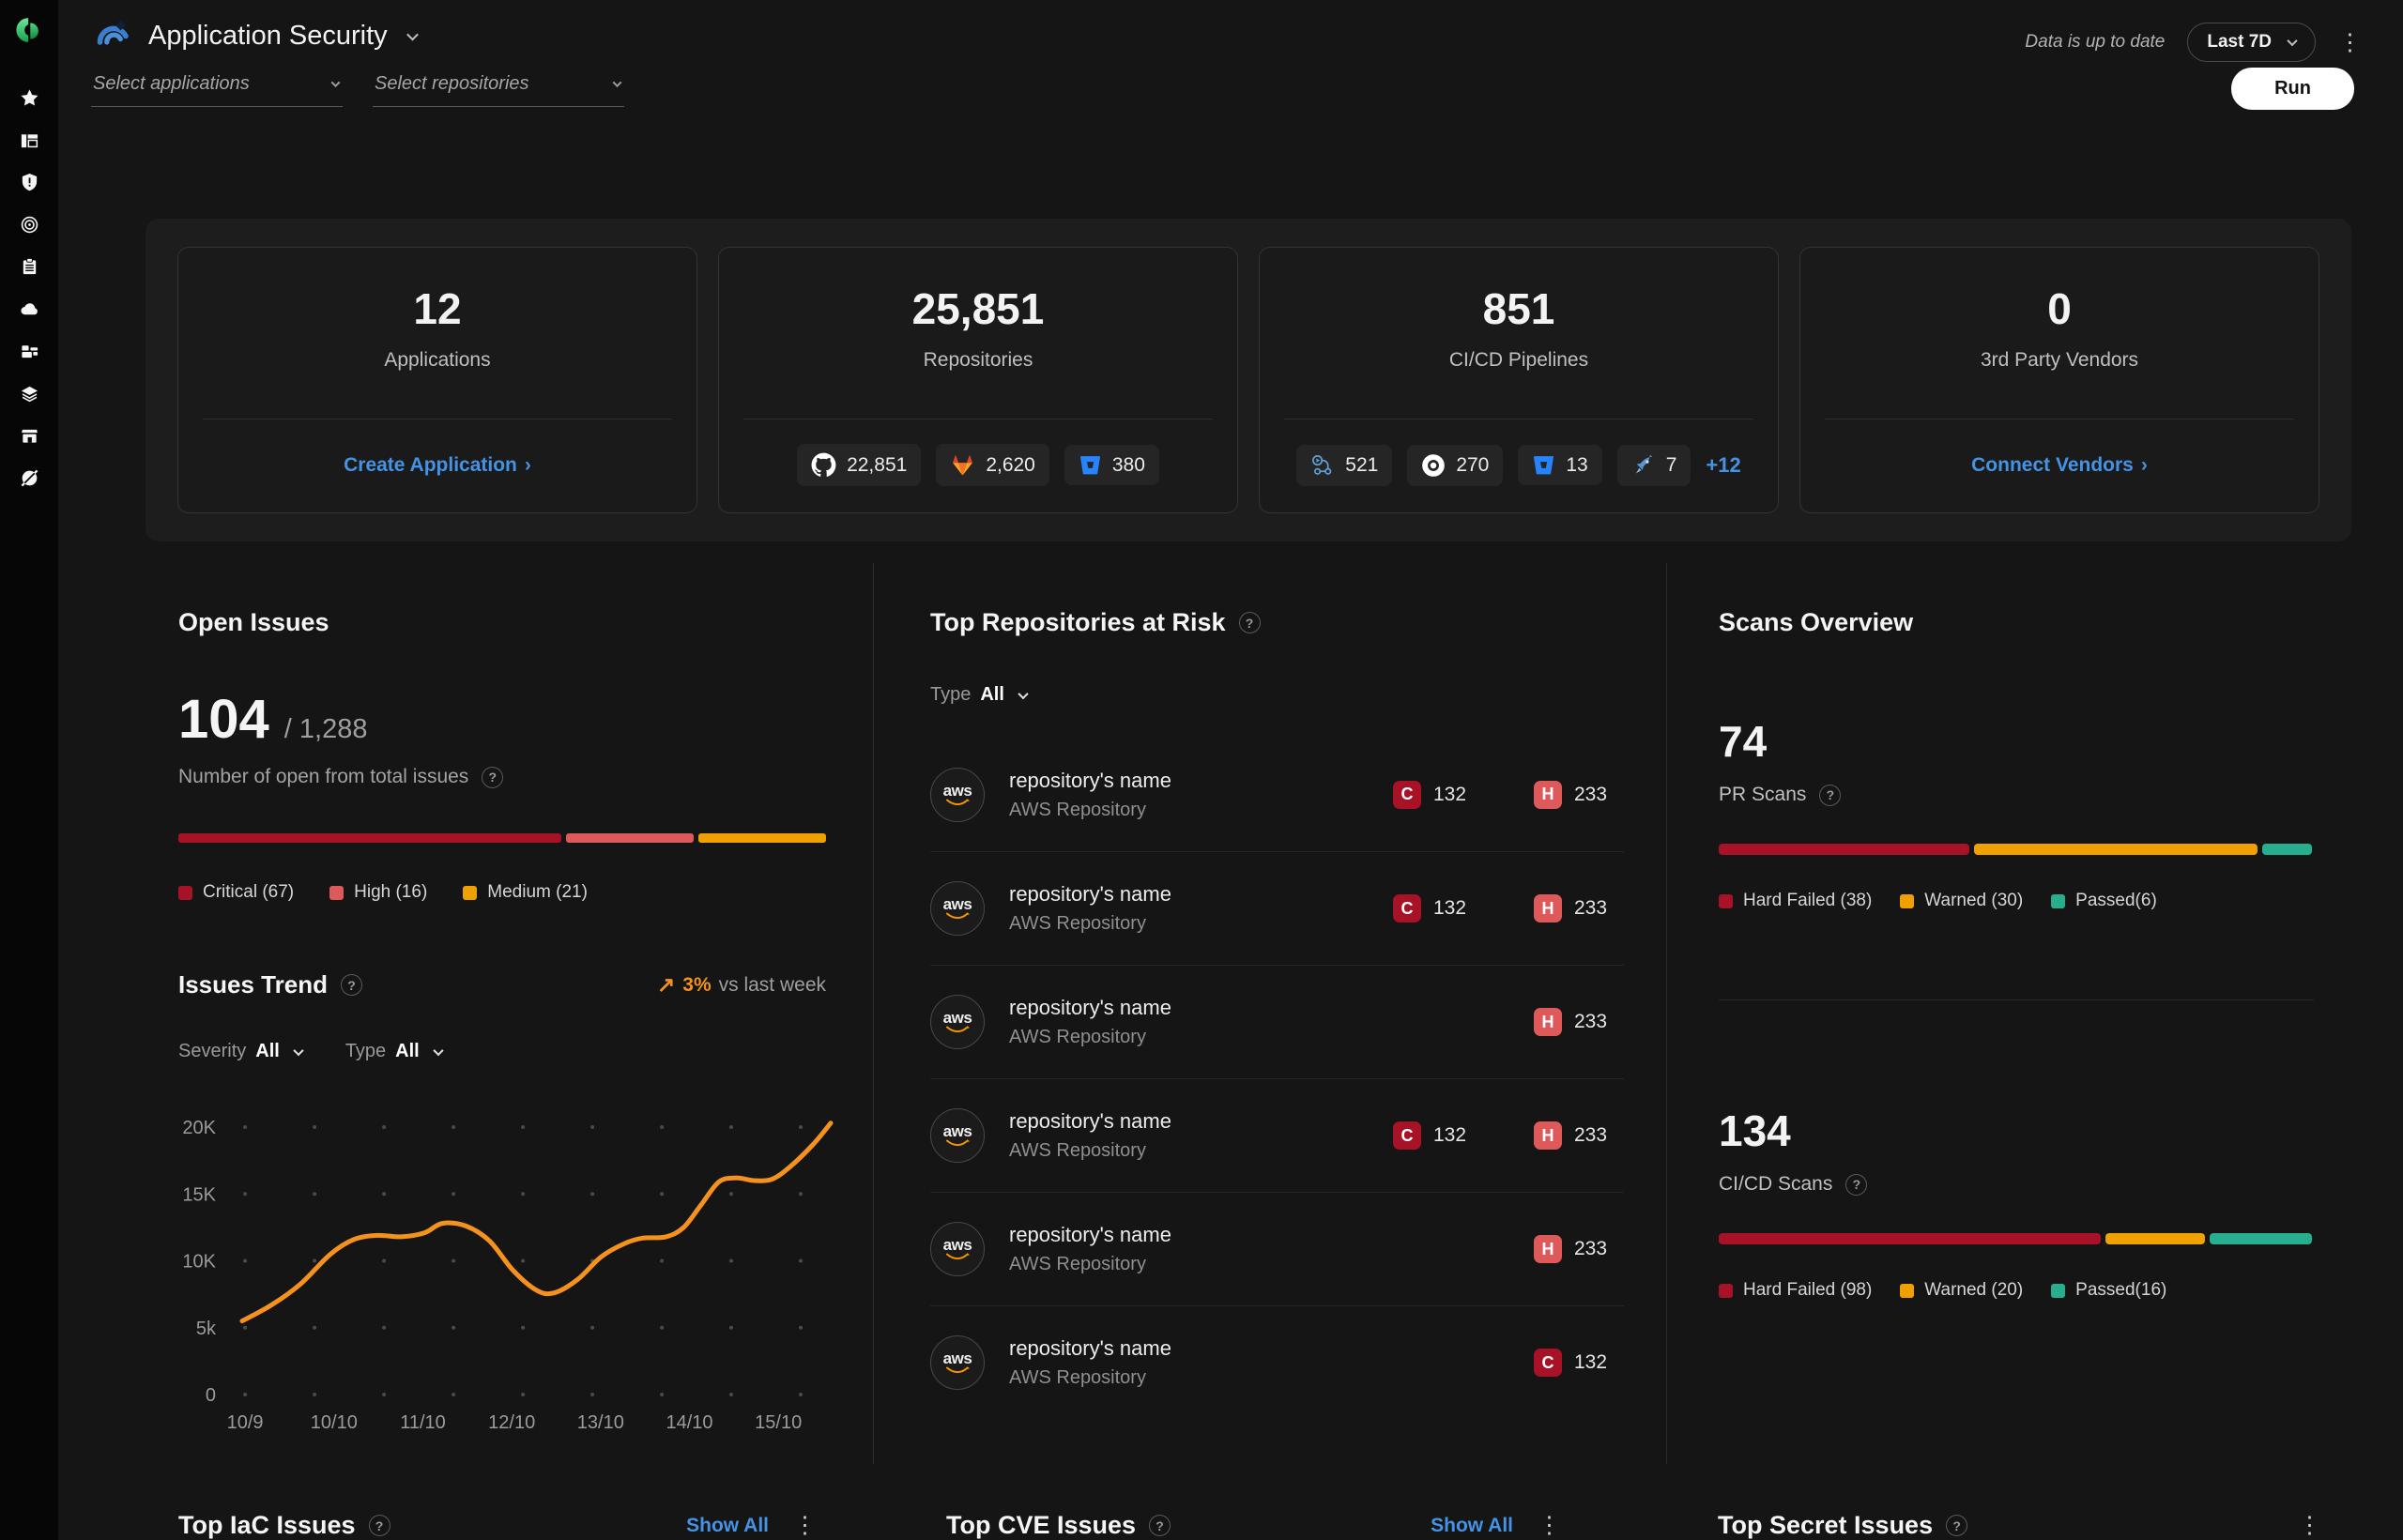 This screenshot has width=2403, height=1540. I want to click on applications-select: Select applications, so click(217, 88).